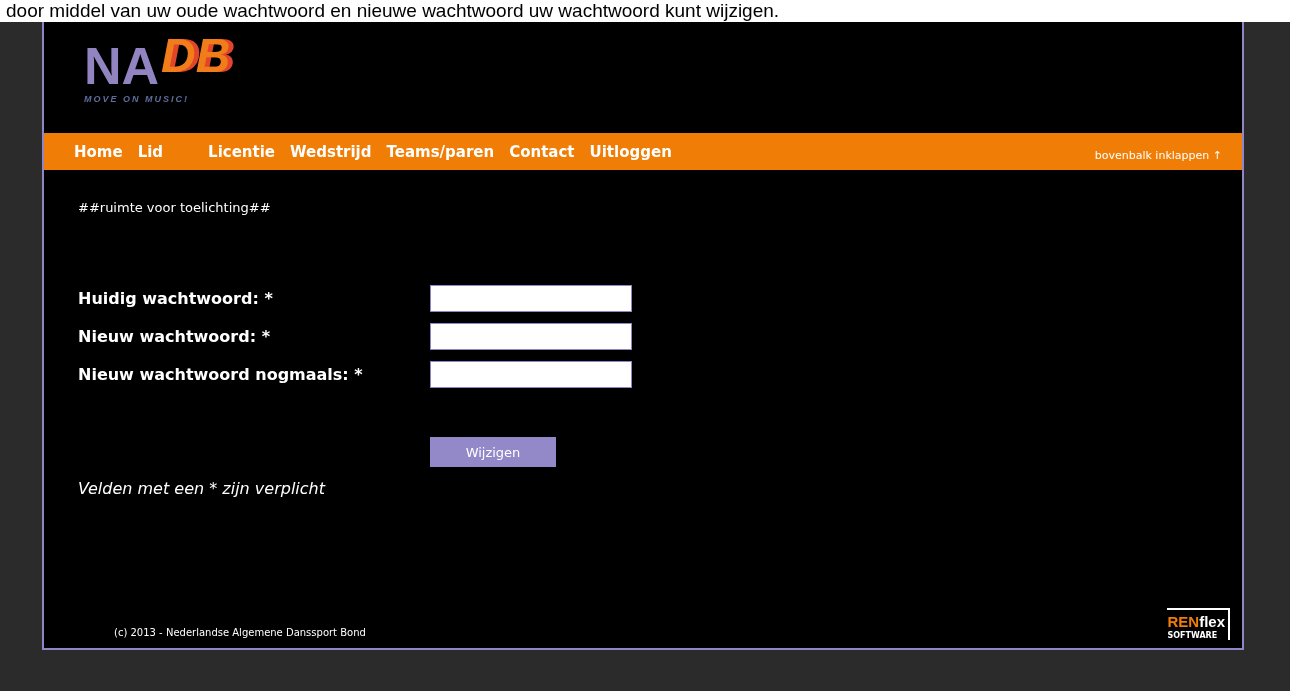 This screenshot has height=691, width=1290. I want to click on nav-link: Lid, so click(150, 151).